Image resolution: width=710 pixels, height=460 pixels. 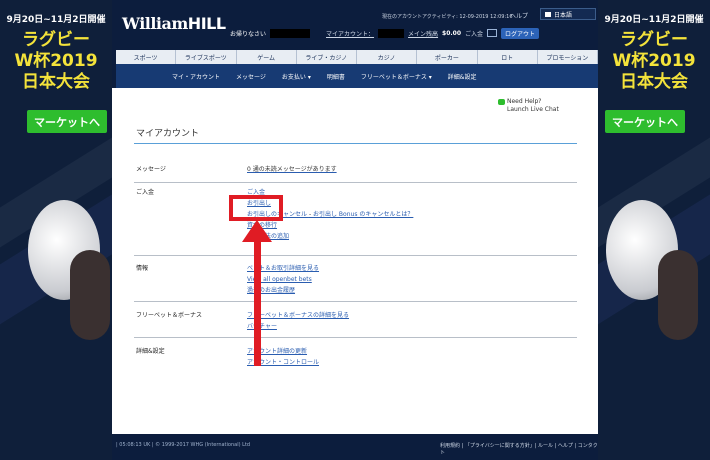 I want to click on flag-icon, so click(x=548, y=14).